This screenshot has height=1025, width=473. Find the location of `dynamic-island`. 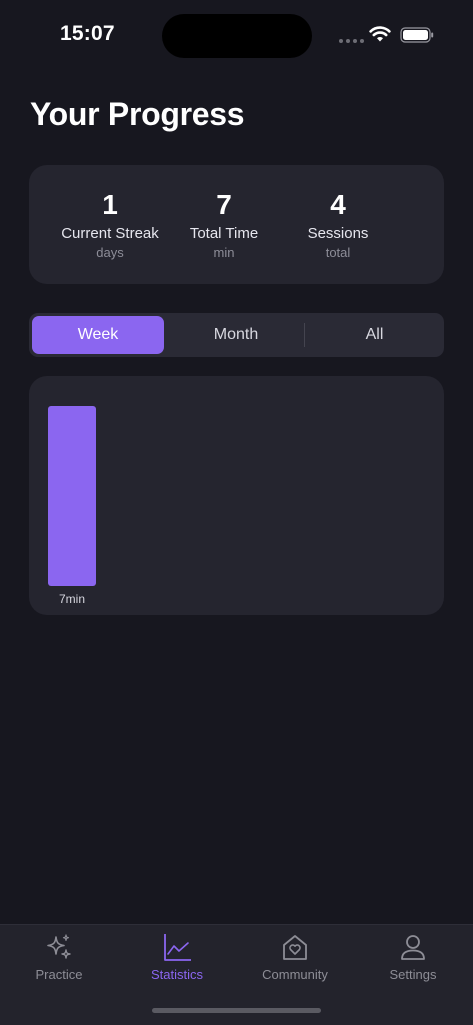

dynamic-island is located at coordinates (237, 36).